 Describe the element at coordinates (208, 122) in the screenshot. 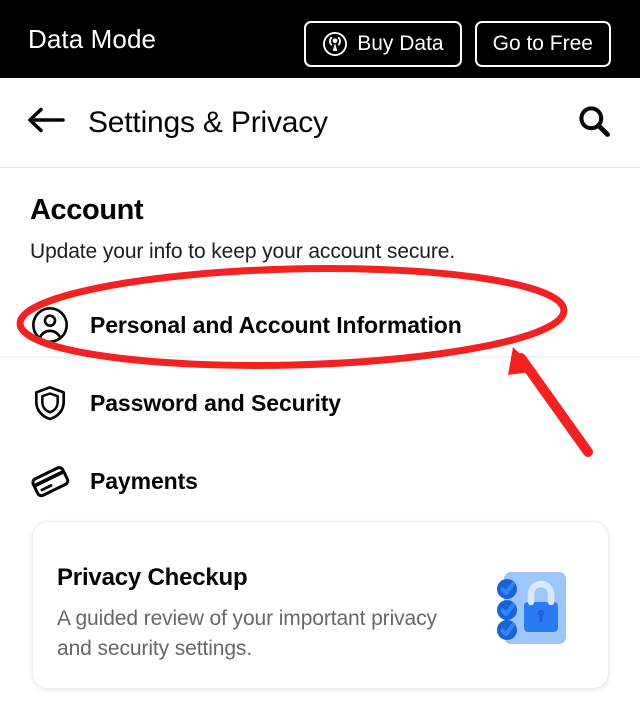

I see `page-title: Settings & Privacy` at that location.